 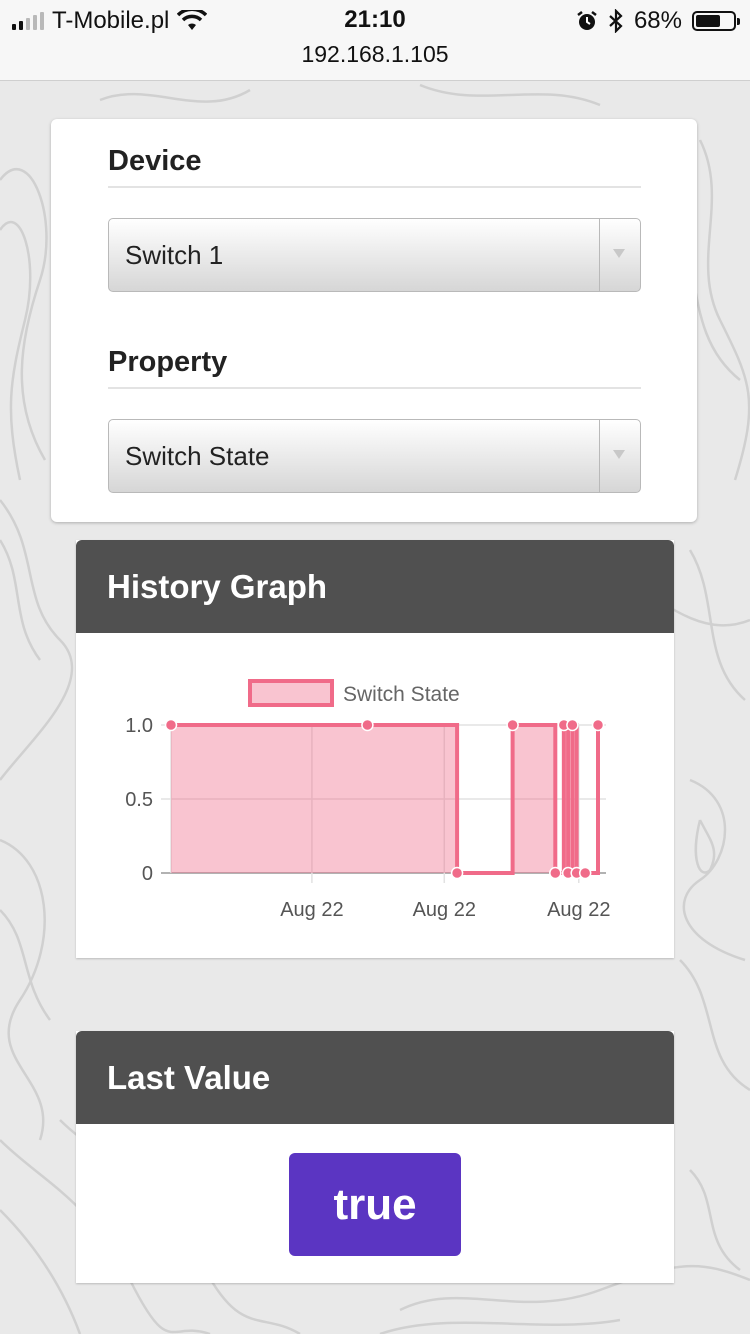 I want to click on status-bar: T-Mobile.pl 21:10 192.168.1.105 68%, so click(x=375, y=40).